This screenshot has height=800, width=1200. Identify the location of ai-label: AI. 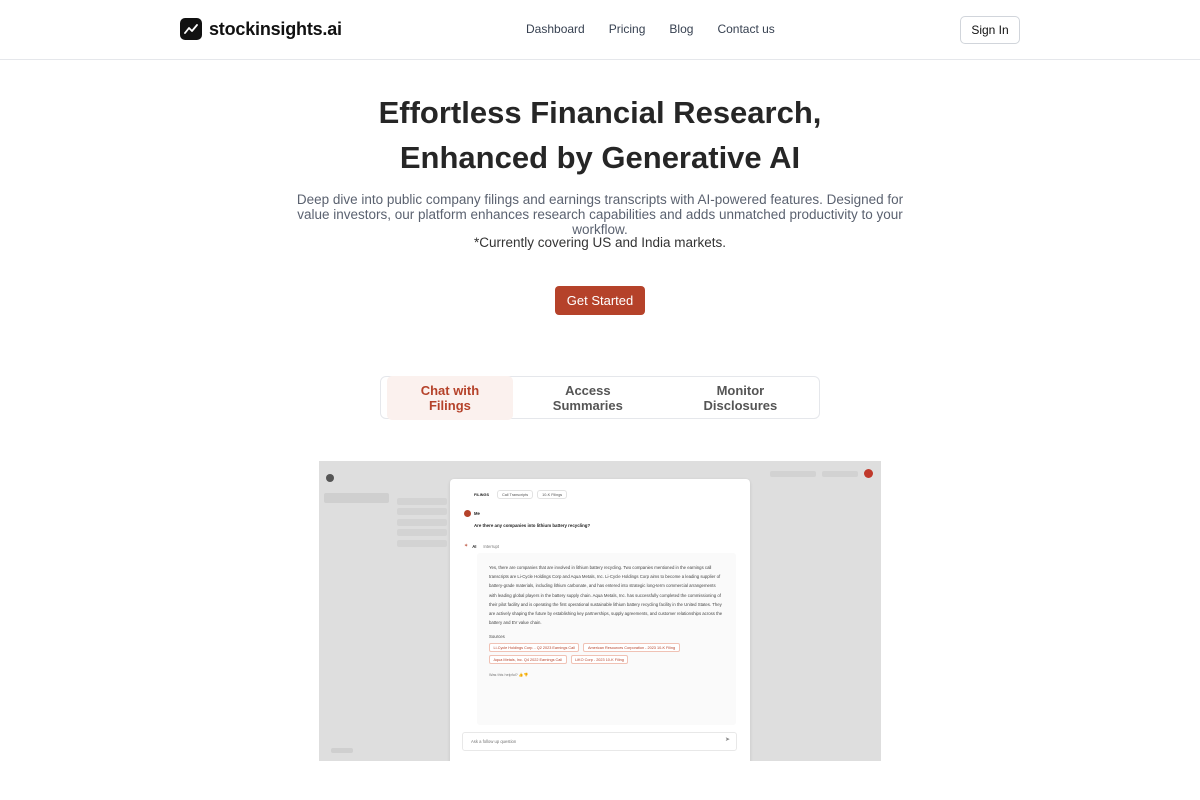
(474, 546).